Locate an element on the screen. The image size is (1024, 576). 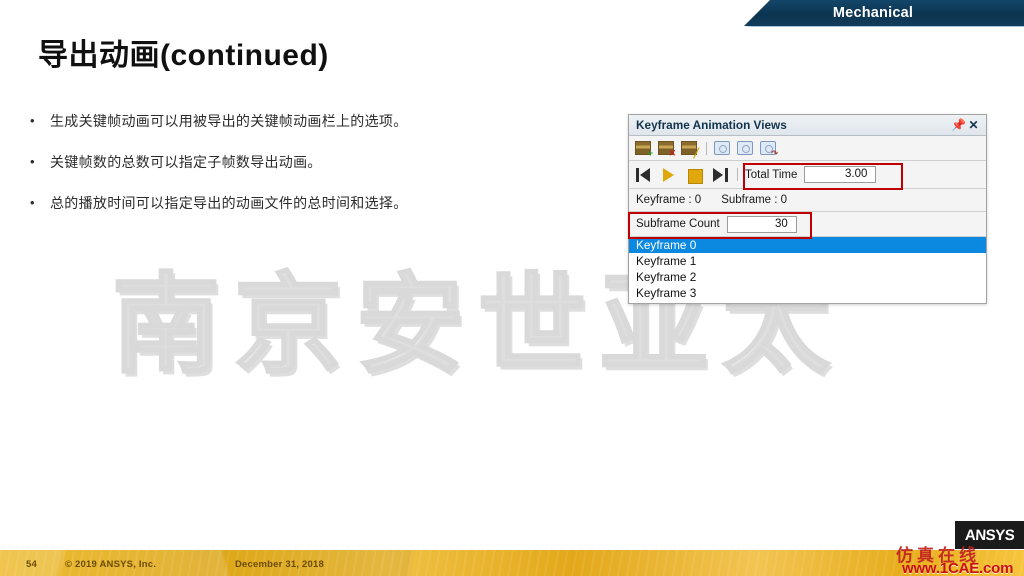
subframe-count-label: Subframe Count is located at coordinates (678, 224).